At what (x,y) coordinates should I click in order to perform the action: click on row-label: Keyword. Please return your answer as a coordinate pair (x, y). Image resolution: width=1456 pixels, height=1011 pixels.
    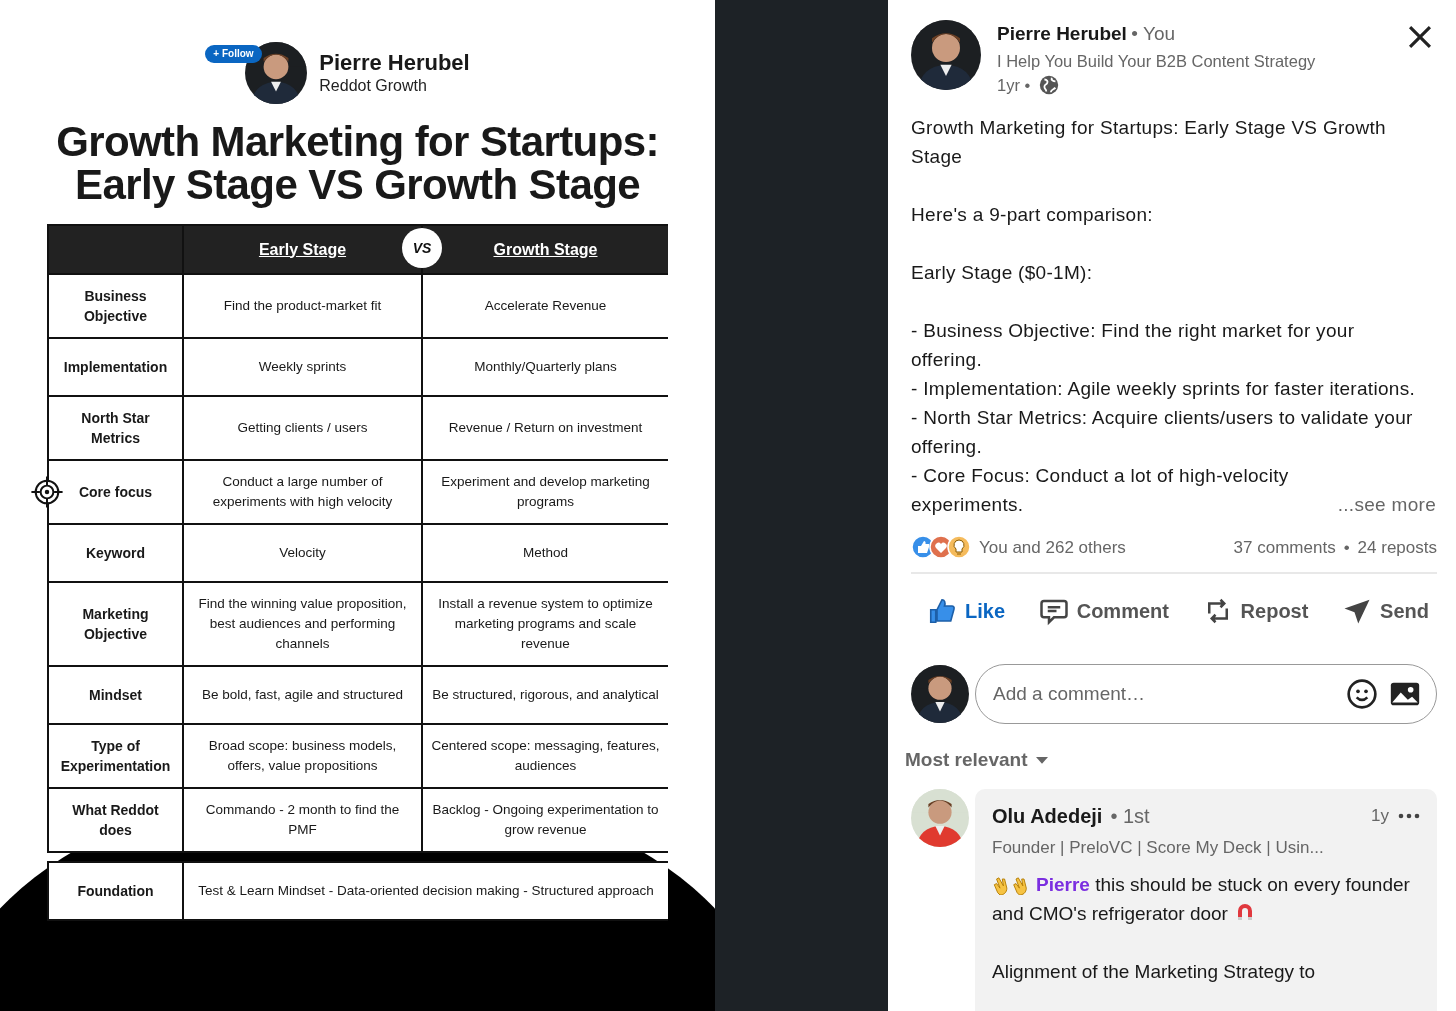
    Looking at the image, I should click on (115, 553).